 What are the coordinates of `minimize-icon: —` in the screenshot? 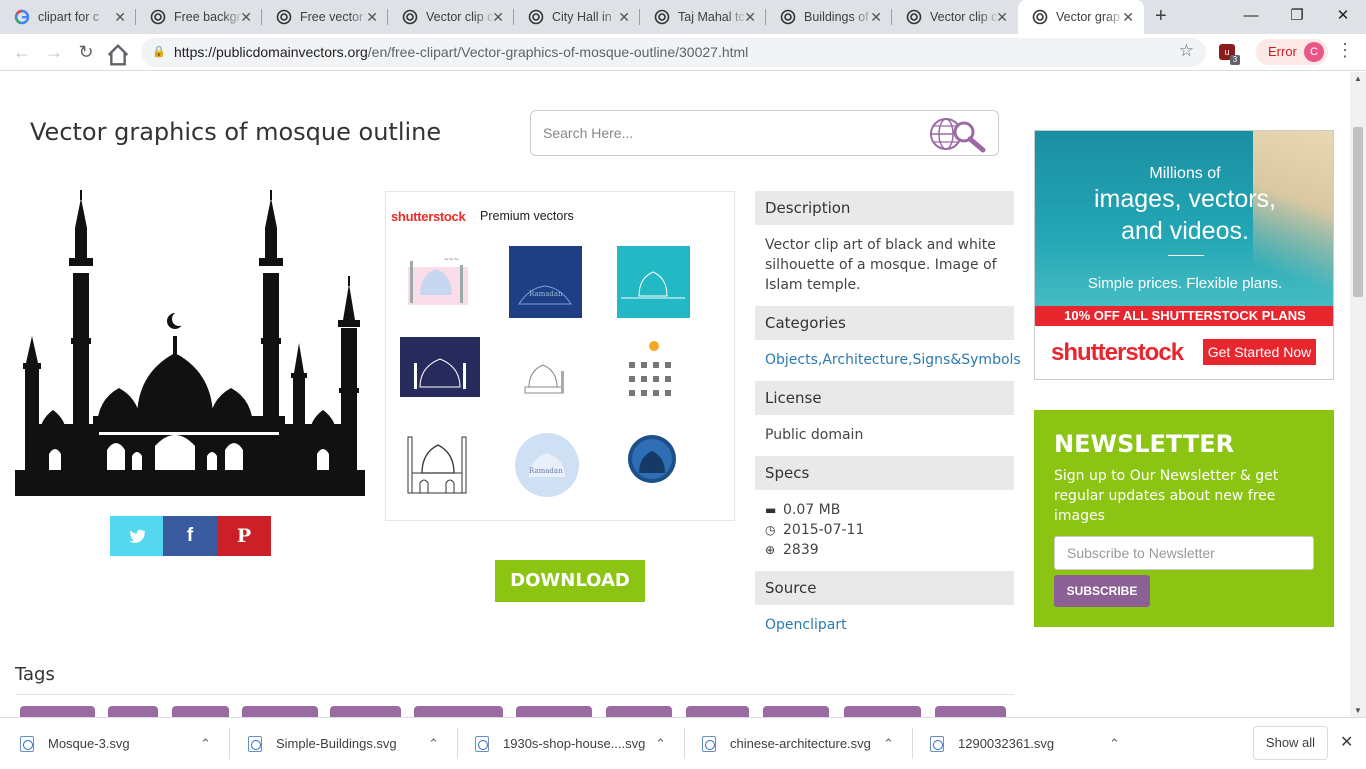 It's located at (1251, 17).